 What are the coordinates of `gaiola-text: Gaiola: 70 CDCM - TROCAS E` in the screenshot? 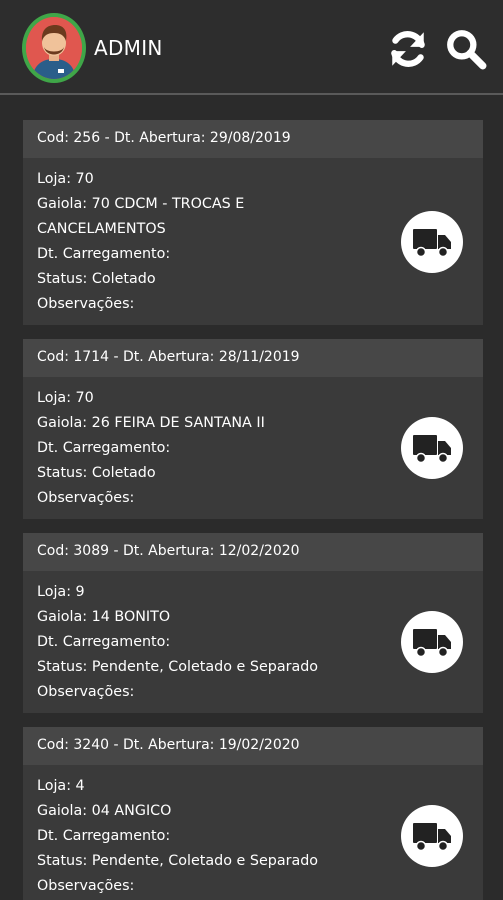 It's located at (141, 204).